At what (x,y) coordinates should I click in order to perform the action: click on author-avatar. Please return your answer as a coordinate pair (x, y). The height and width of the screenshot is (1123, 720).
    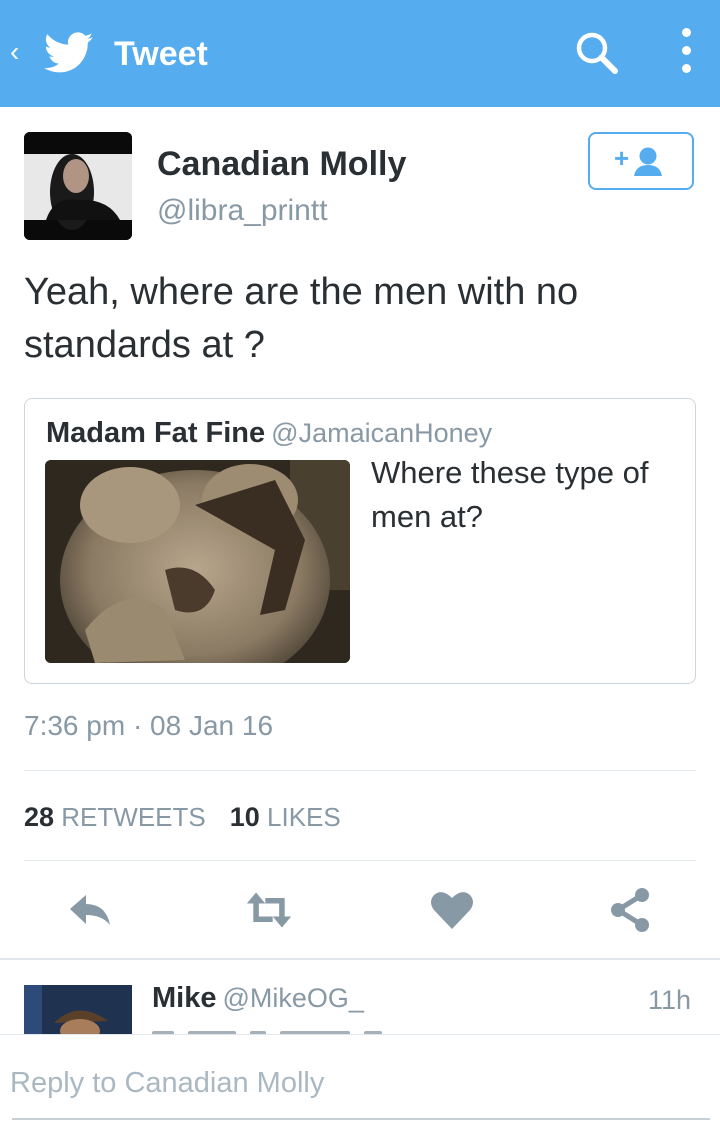
    Looking at the image, I should click on (78, 186).